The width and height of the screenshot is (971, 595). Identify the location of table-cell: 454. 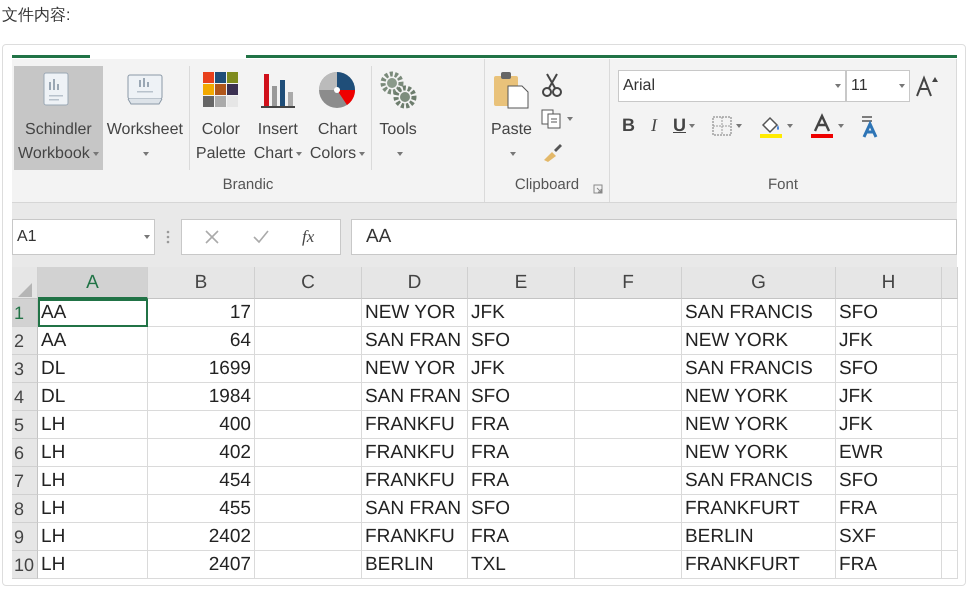
(201, 481).